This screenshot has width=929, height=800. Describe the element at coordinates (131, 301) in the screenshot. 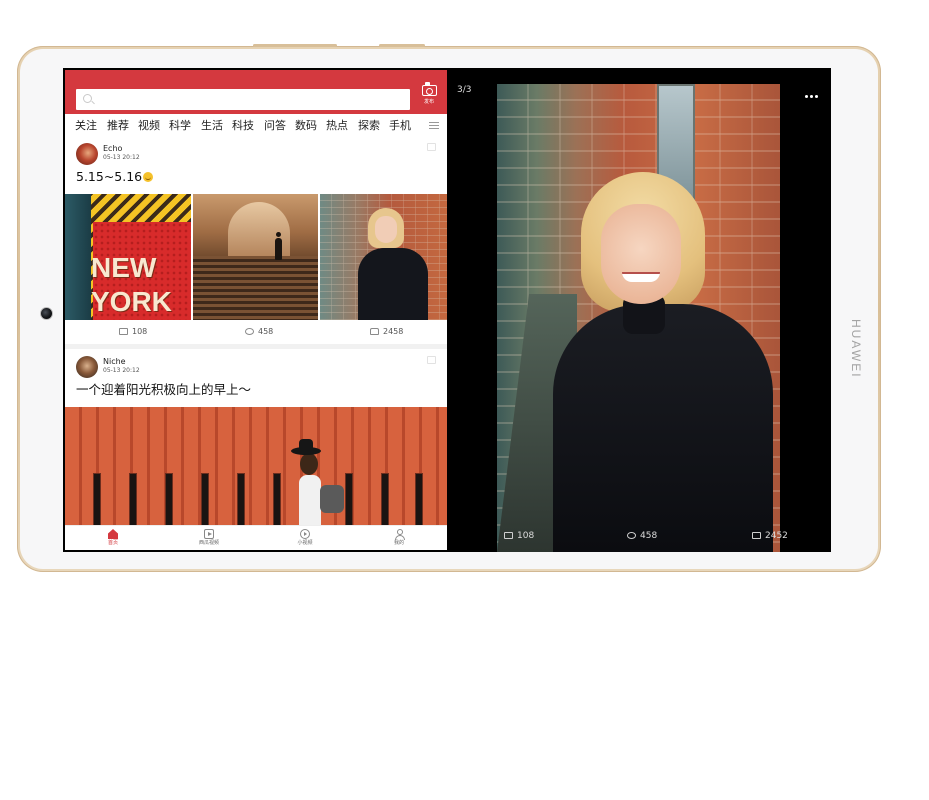

I see `ny-text-line2: YORK` at that location.